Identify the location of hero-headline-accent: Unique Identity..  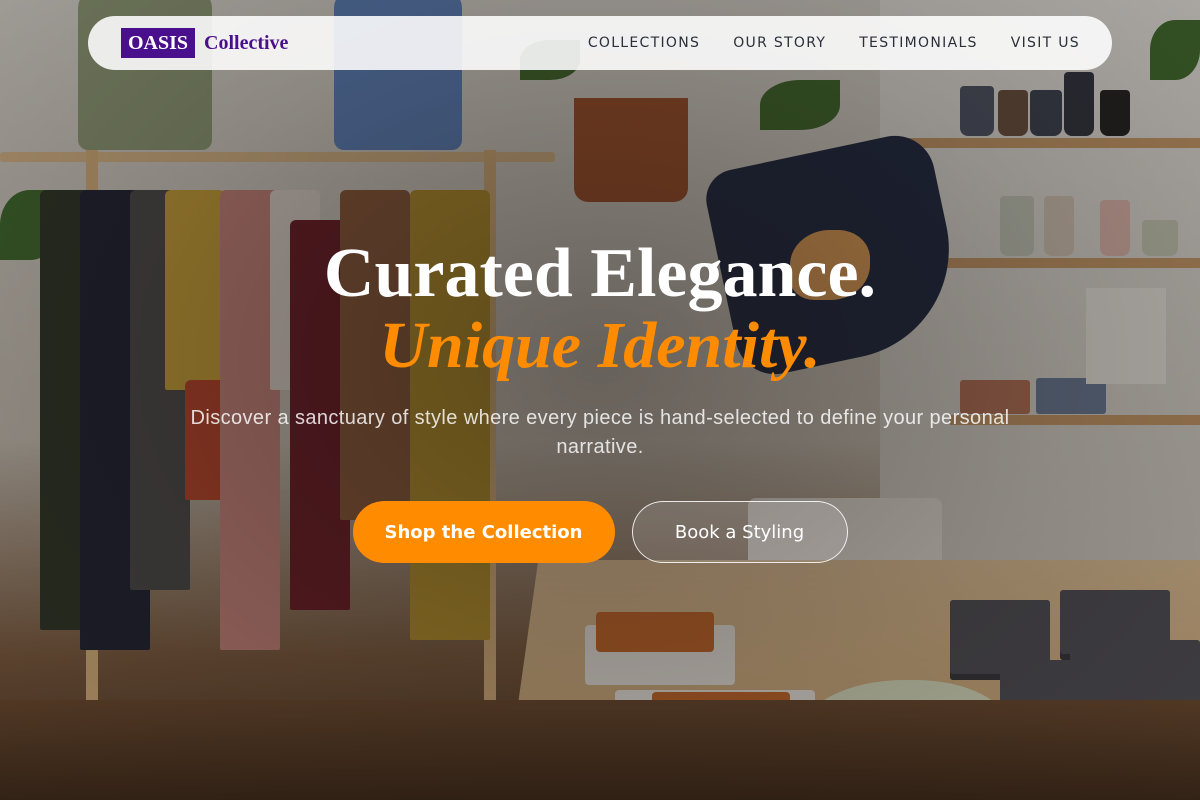
(600, 345).